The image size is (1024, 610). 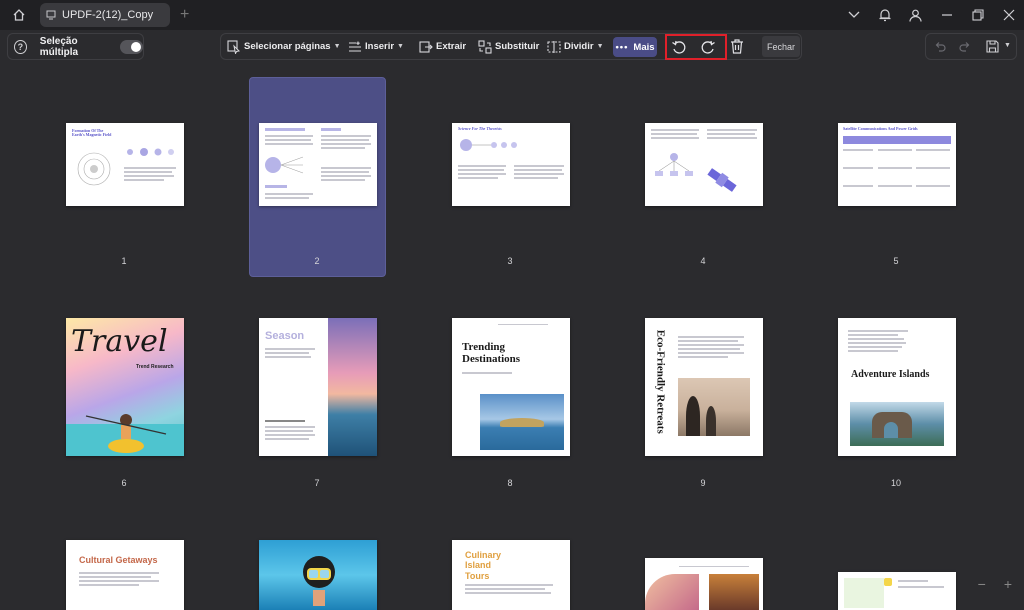 I want to click on extract-label: Extrair, so click(x=451, y=46).